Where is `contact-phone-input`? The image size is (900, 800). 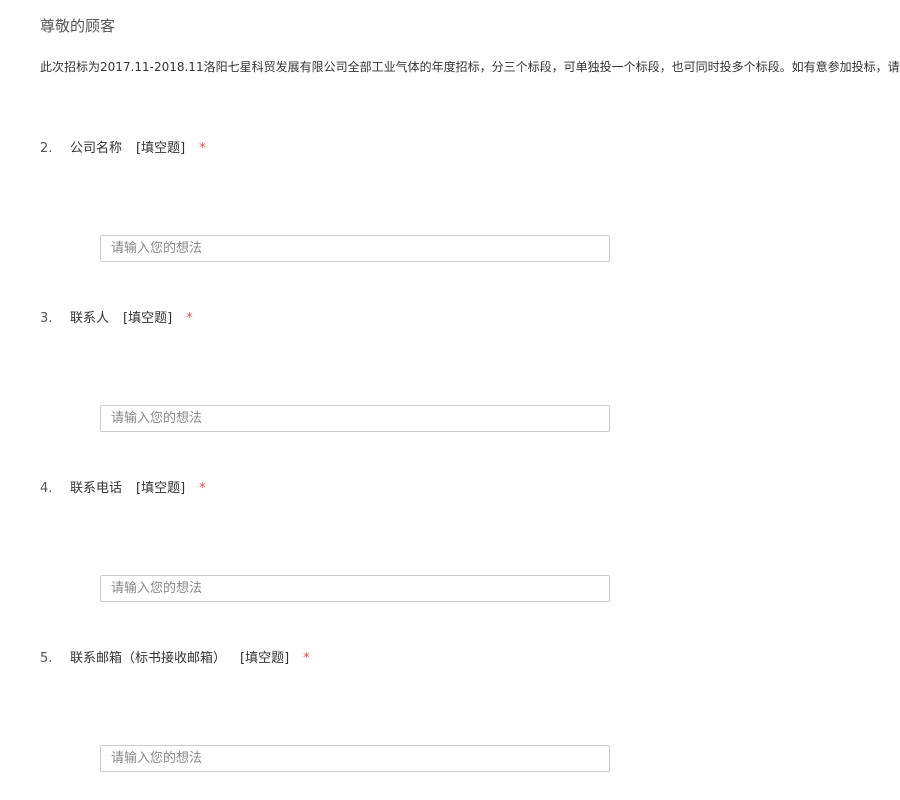 contact-phone-input is located at coordinates (355, 588).